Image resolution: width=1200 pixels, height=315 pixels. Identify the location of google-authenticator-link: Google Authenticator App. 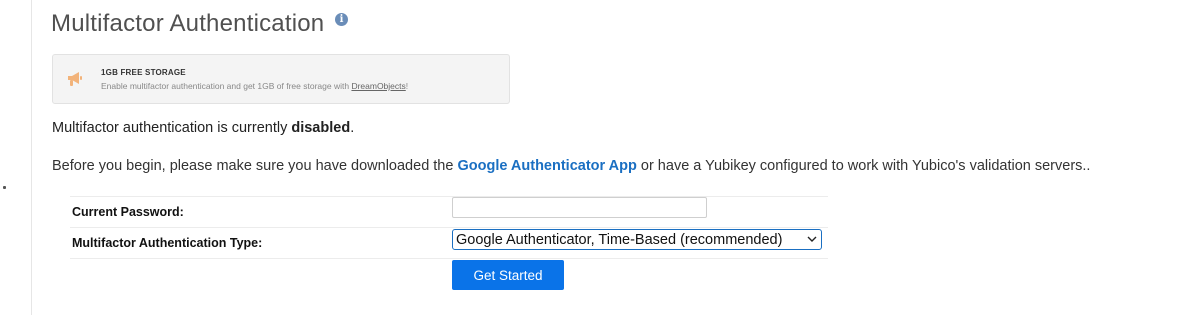
(546, 166).